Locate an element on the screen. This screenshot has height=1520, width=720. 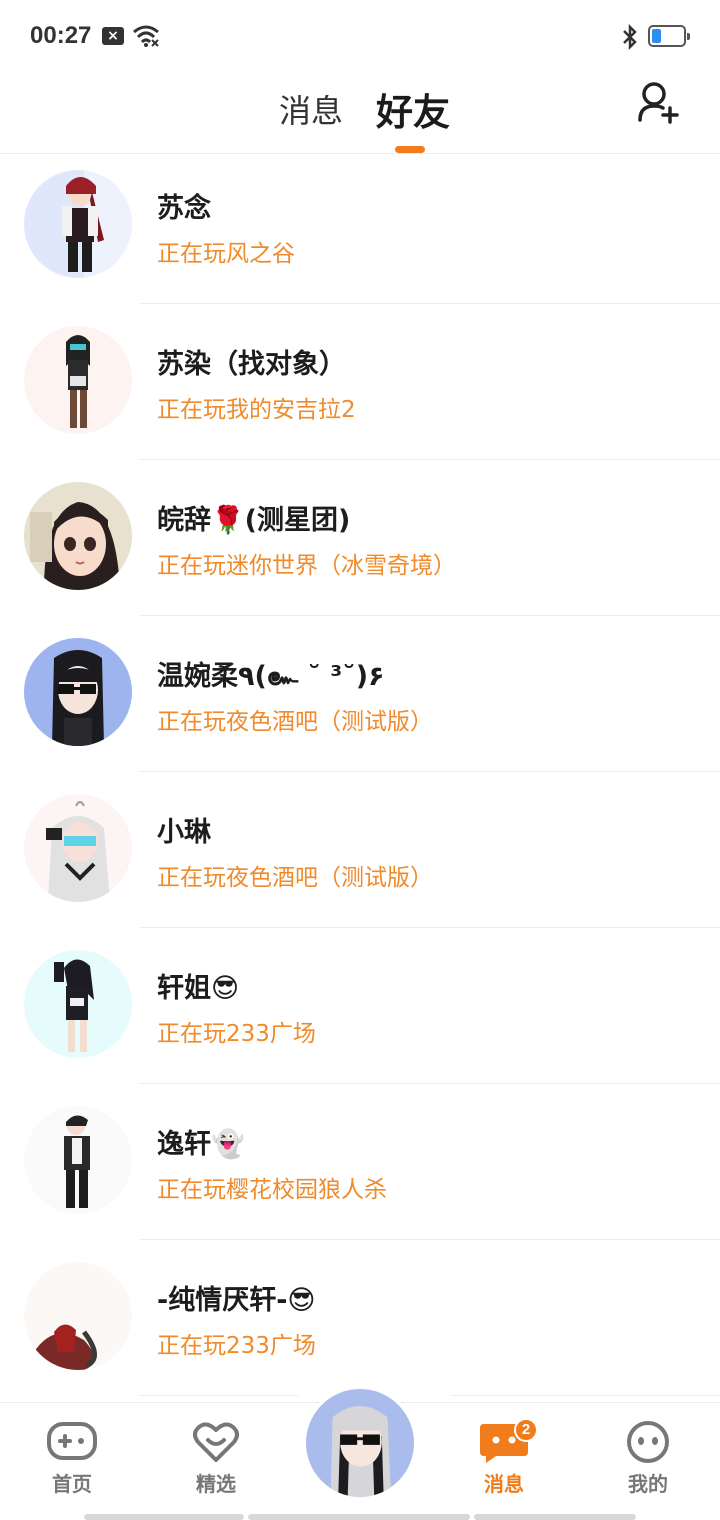
nav-messages: 2 消息 is located at coordinates (504, 1457).